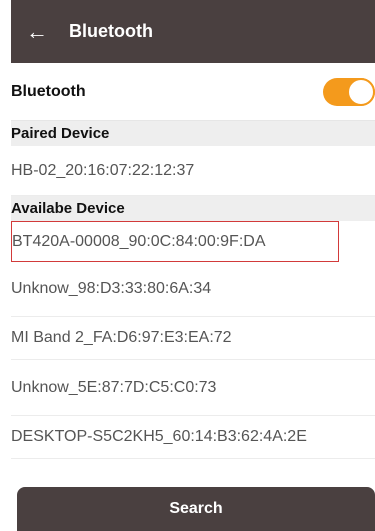  I want to click on paired-device-item: HB-02_20:16:07:22:12:37, so click(193, 171).